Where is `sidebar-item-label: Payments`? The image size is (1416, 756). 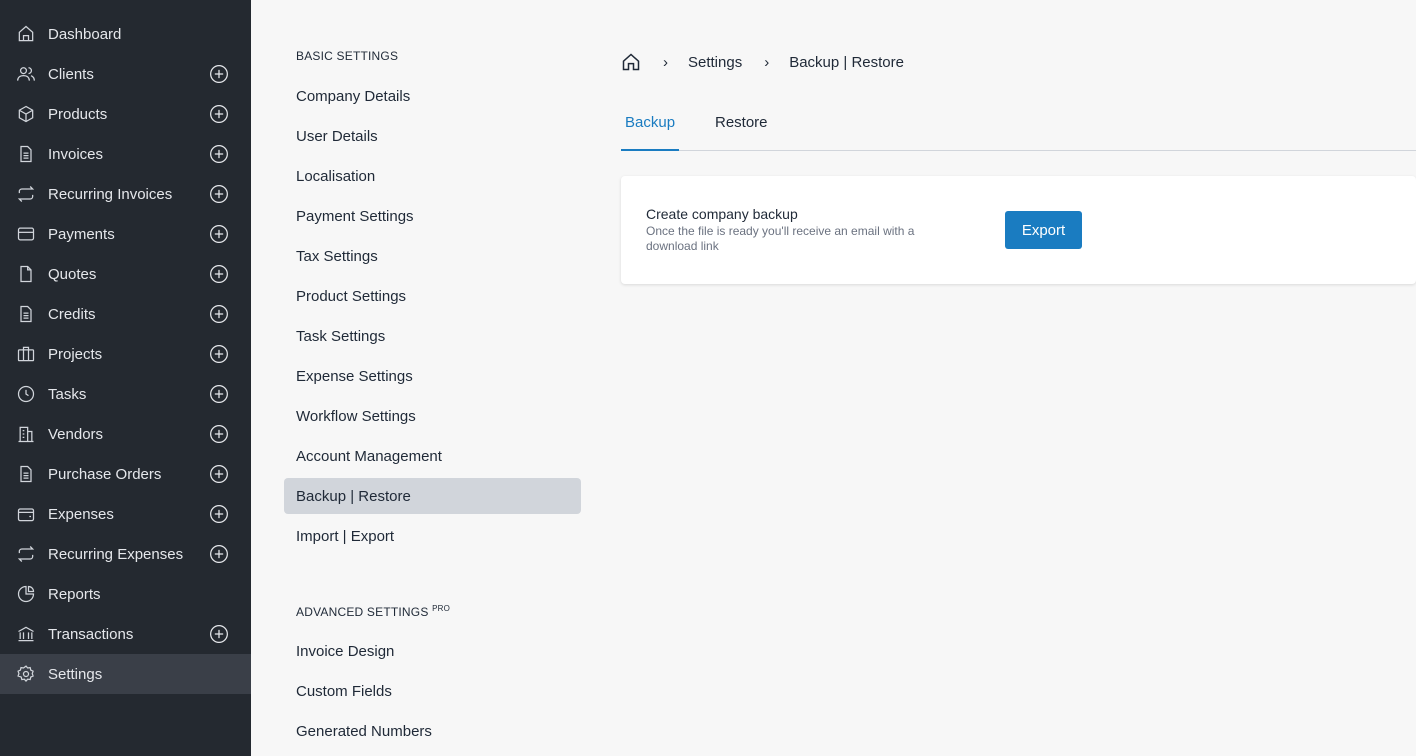 sidebar-item-label: Payments is located at coordinates (81, 234).